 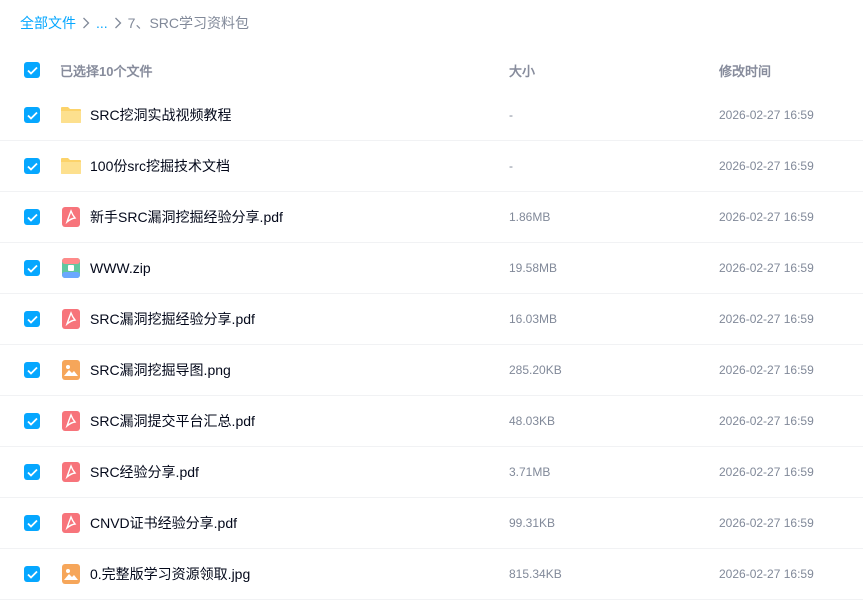 I want to click on file-name-cell: 100份src挖掘技术文档, so click(x=284, y=166).